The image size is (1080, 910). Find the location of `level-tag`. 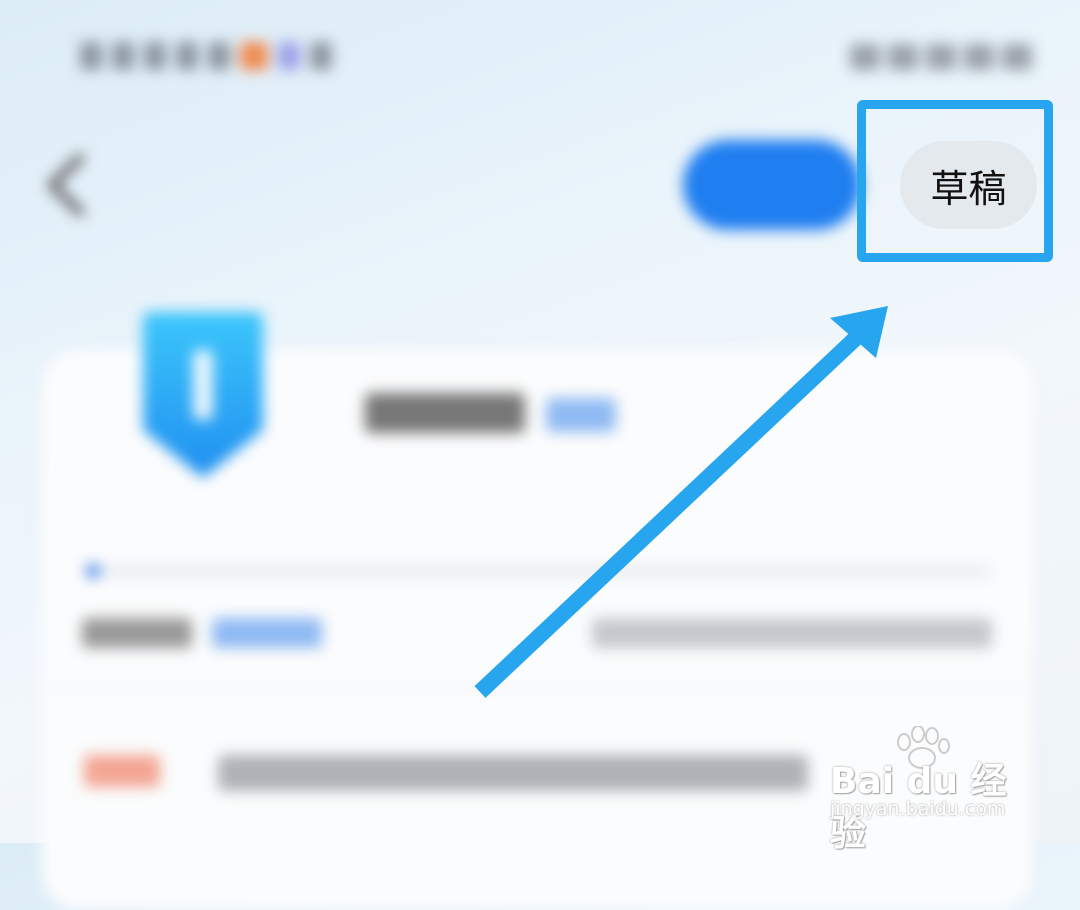

level-tag is located at coordinates (581, 419).